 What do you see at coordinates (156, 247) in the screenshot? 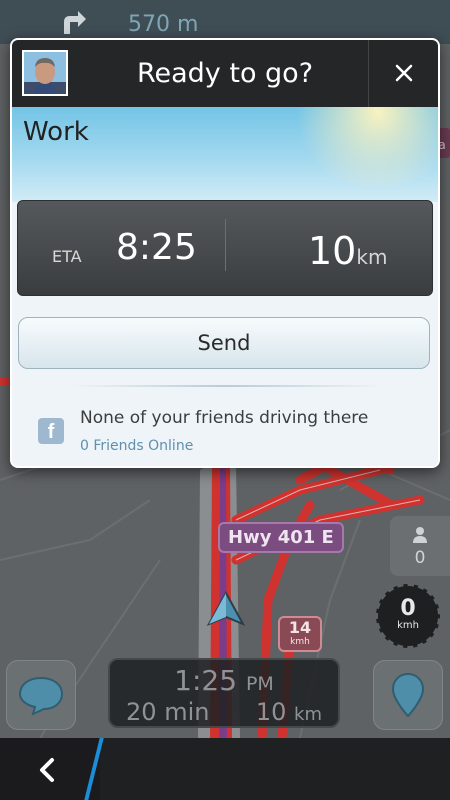
I see `eta-time: 8:25` at bounding box center [156, 247].